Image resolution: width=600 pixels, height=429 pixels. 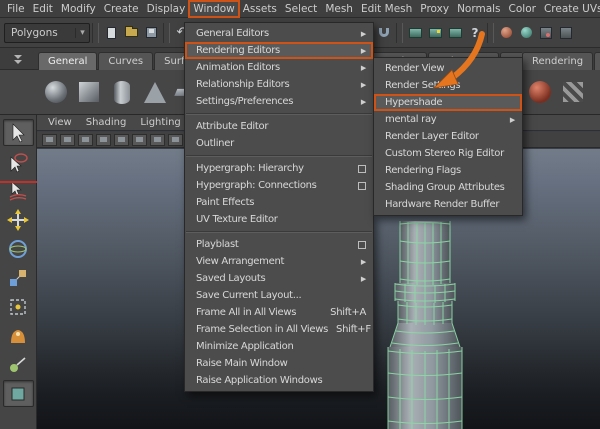 I want to click on menubar-item-mesh: Mesh, so click(x=339, y=9).